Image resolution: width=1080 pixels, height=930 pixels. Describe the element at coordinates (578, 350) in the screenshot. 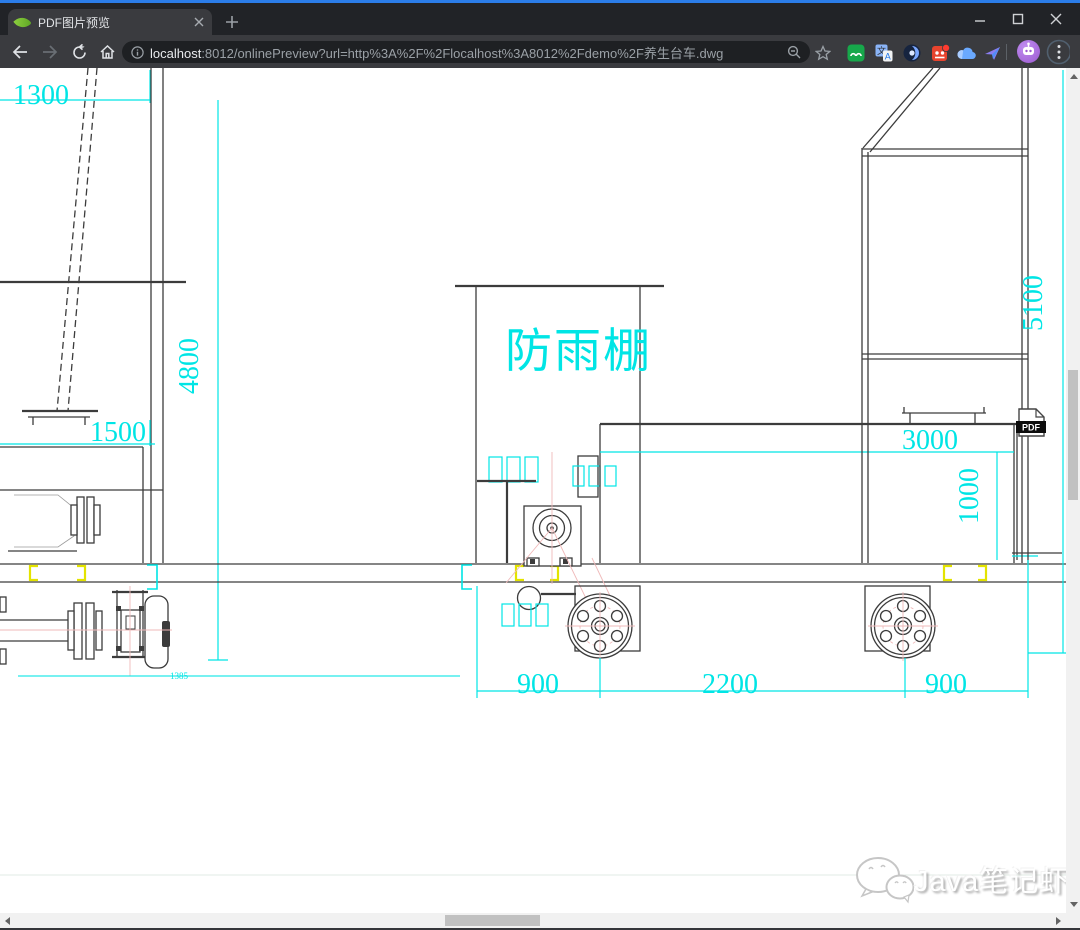

I see `shelter-label: 防雨棚` at that location.